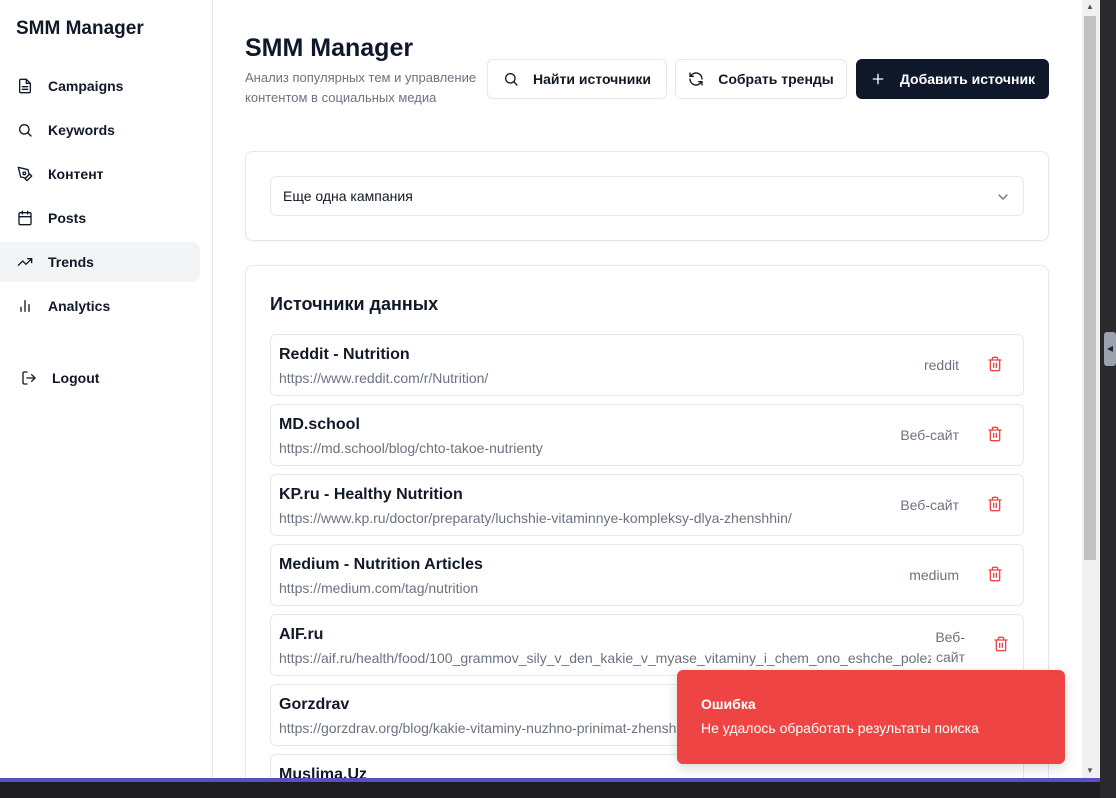 Image resolution: width=1116 pixels, height=798 pixels. What do you see at coordinates (878, 79) in the screenshot?
I see `plus-icon` at bounding box center [878, 79].